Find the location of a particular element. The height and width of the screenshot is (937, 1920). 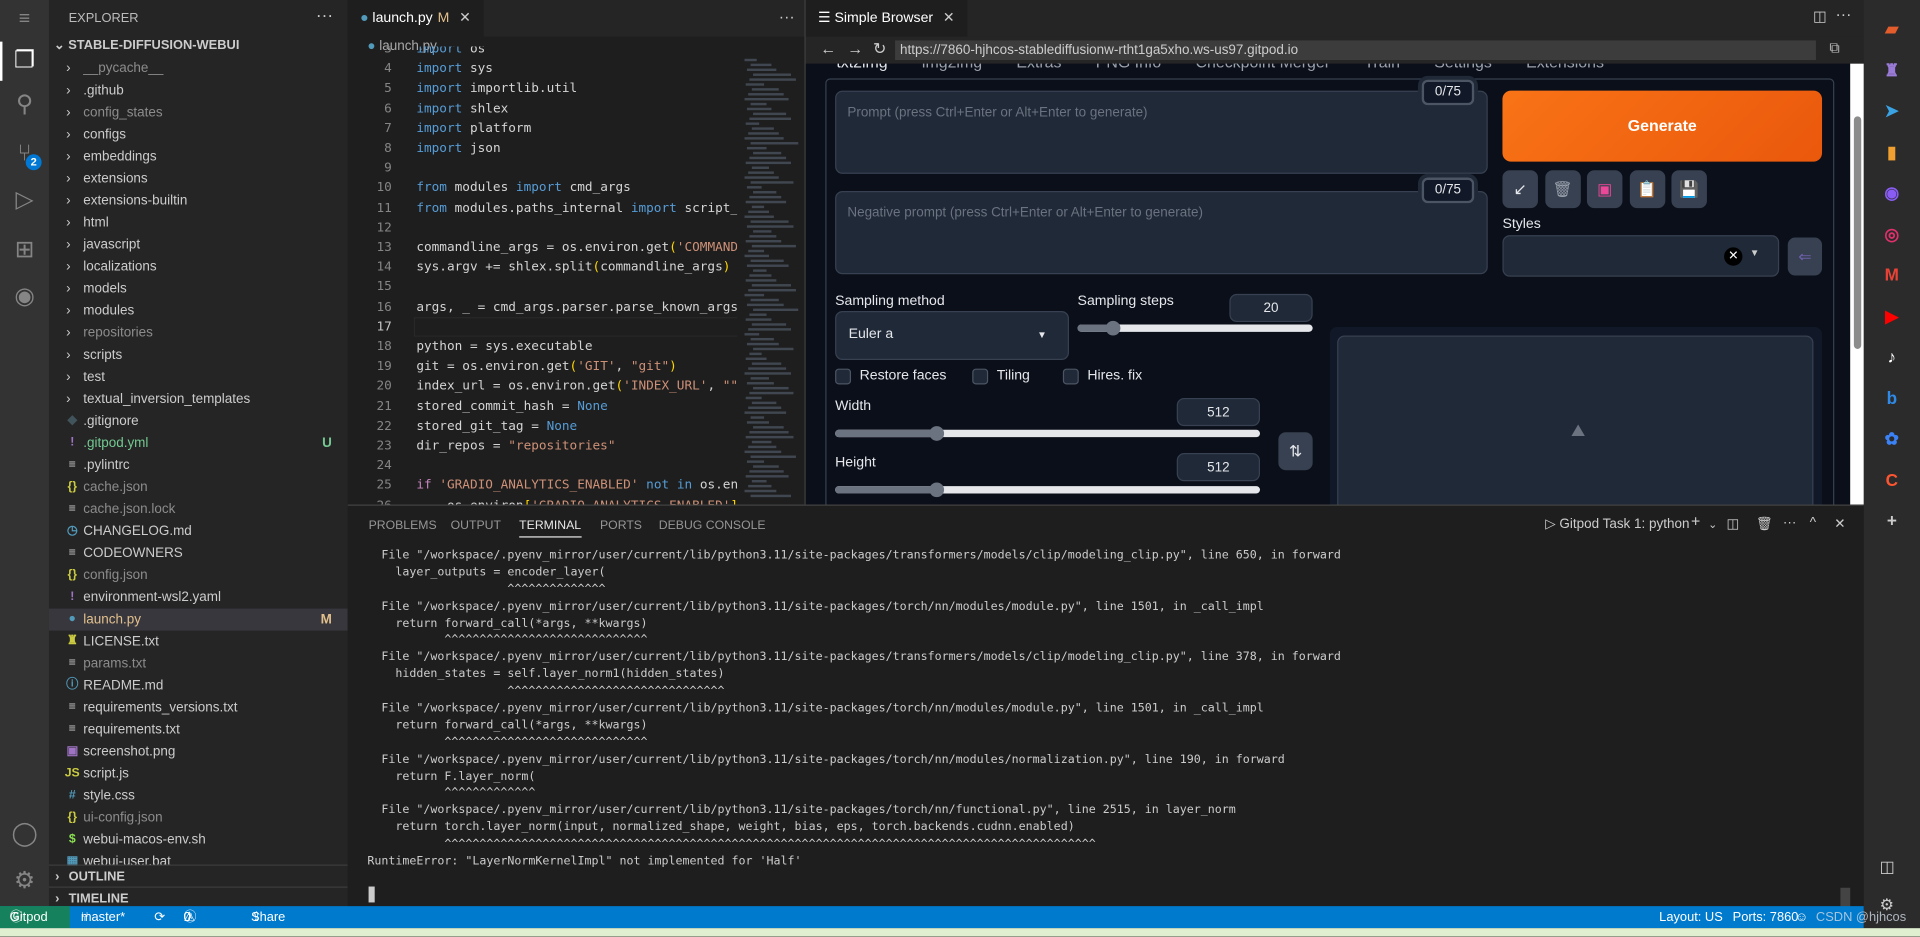

file-item: ● launch.py M is located at coordinates (198, 619).